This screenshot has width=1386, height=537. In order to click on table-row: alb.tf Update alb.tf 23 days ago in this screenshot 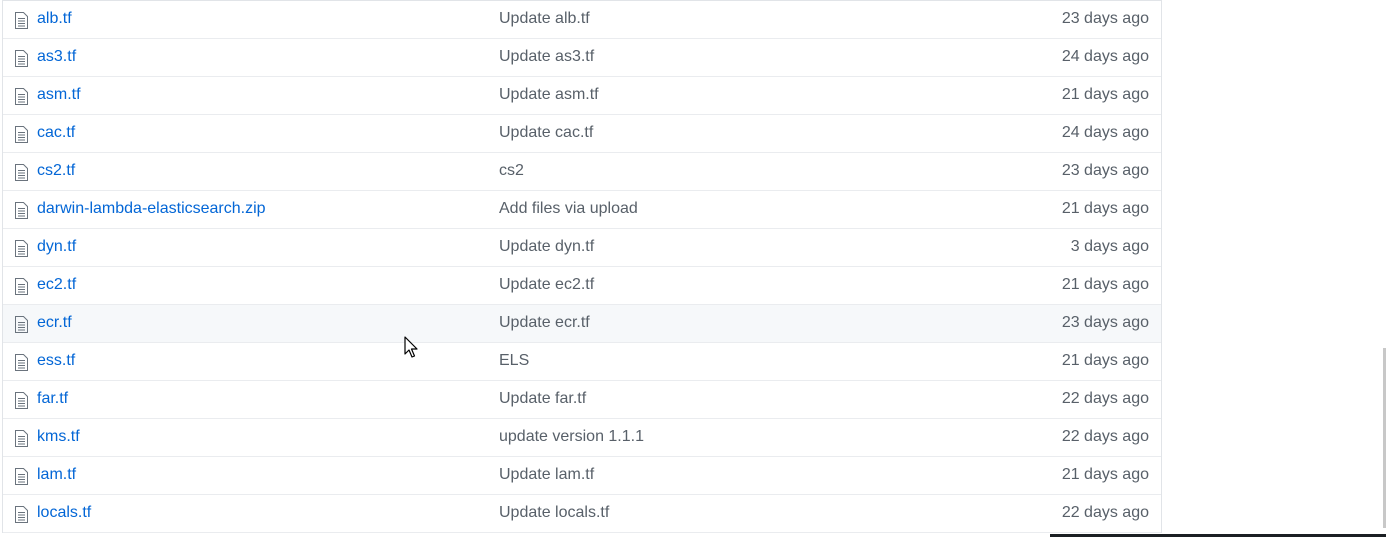, I will do `click(582, 20)`.